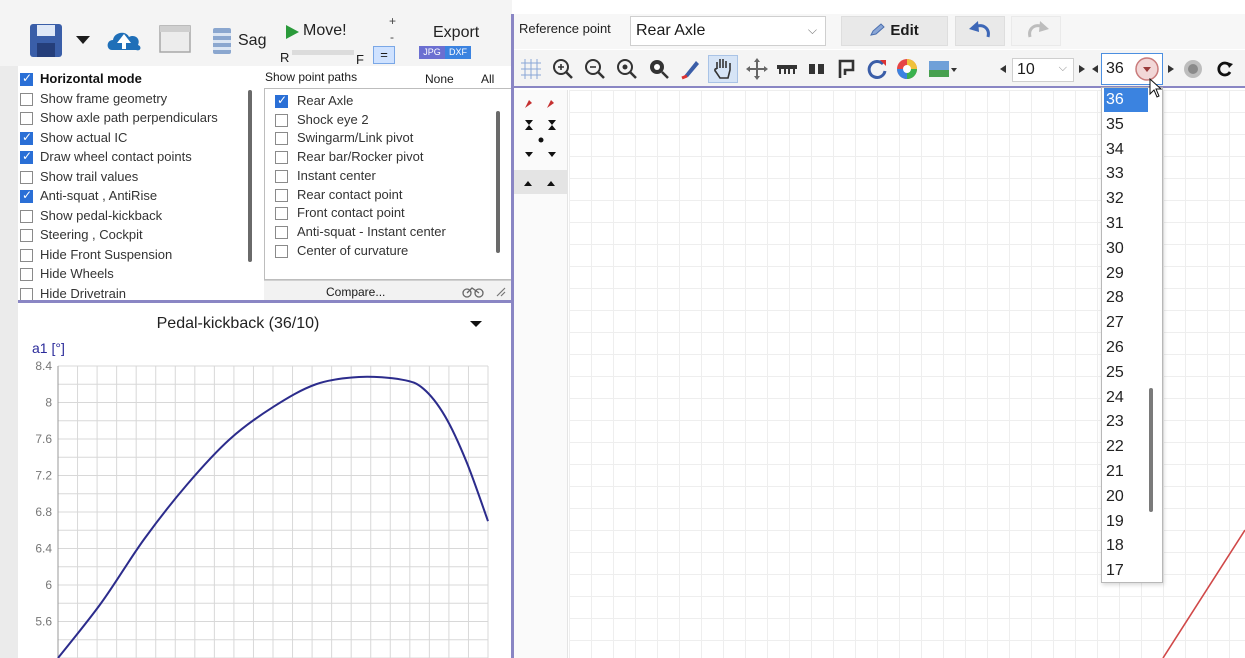 This screenshot has width=1245, height=658. I want to click on reference-bar: Reference point Rear Axle ⌵ Edit, so click(879, 31).